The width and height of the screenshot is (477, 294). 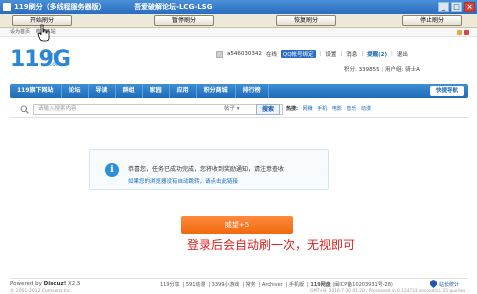 What do you see at coordinates (183, 181) in the screenshot?
I see `redirect-link: 如果您的浏览器没有自动跳转，请点击此链接` at bounding box center [183, 181].